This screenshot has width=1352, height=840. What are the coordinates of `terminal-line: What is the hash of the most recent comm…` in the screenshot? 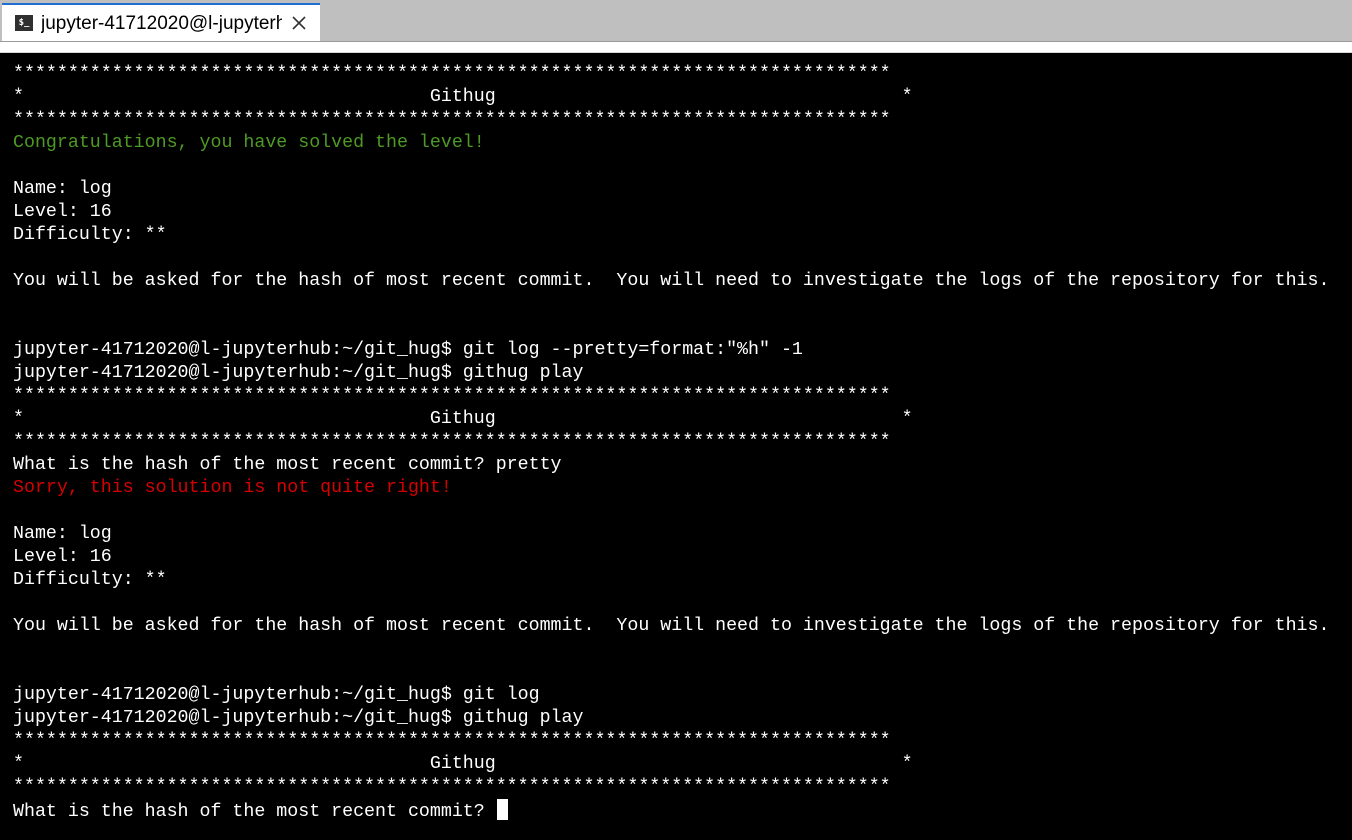 It's located at (287, 465).